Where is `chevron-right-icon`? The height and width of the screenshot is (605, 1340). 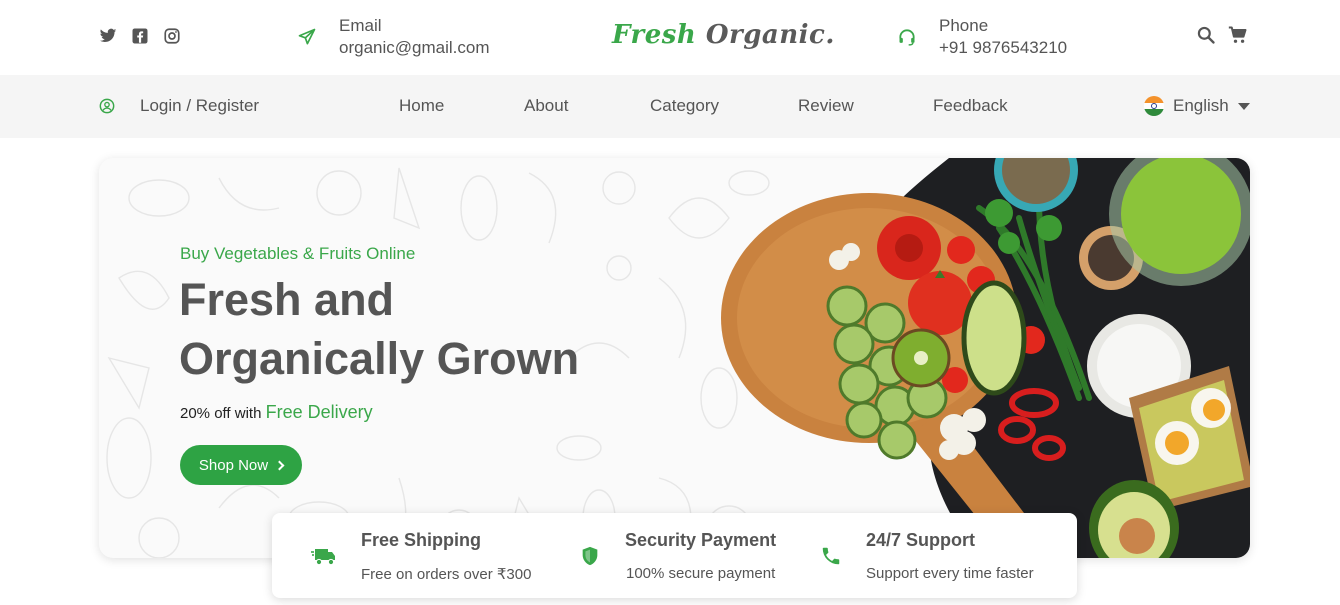
chevron-right-icon is located at coordinates (279, 465).